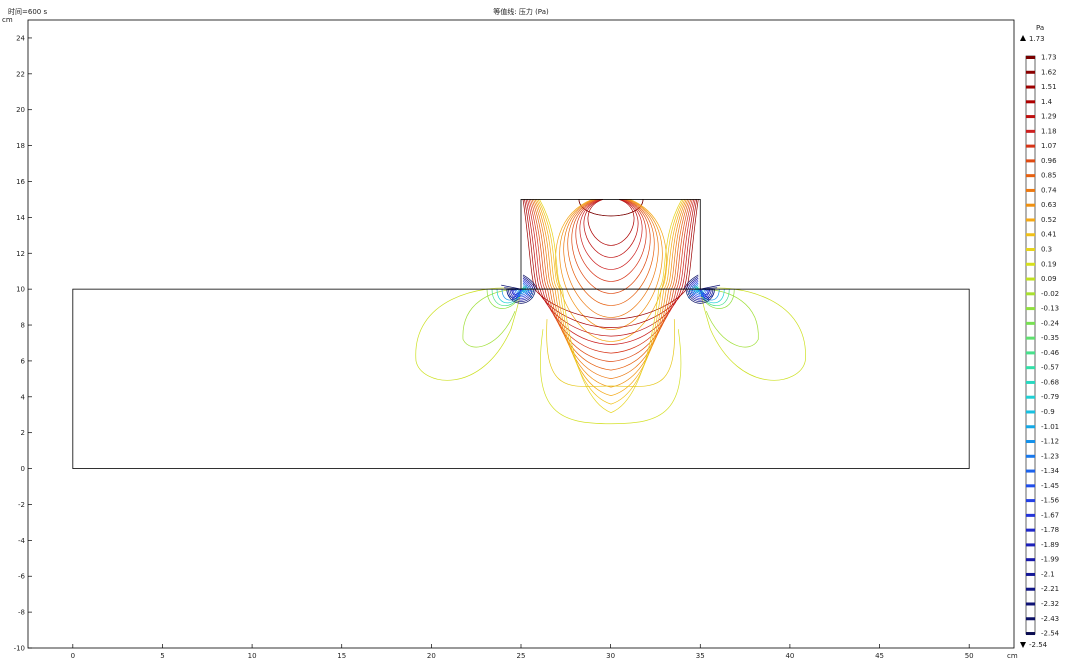  Describe the element at coordinates (610, 656) in the screenshot. I see `x-tick-label: 30` at that location.